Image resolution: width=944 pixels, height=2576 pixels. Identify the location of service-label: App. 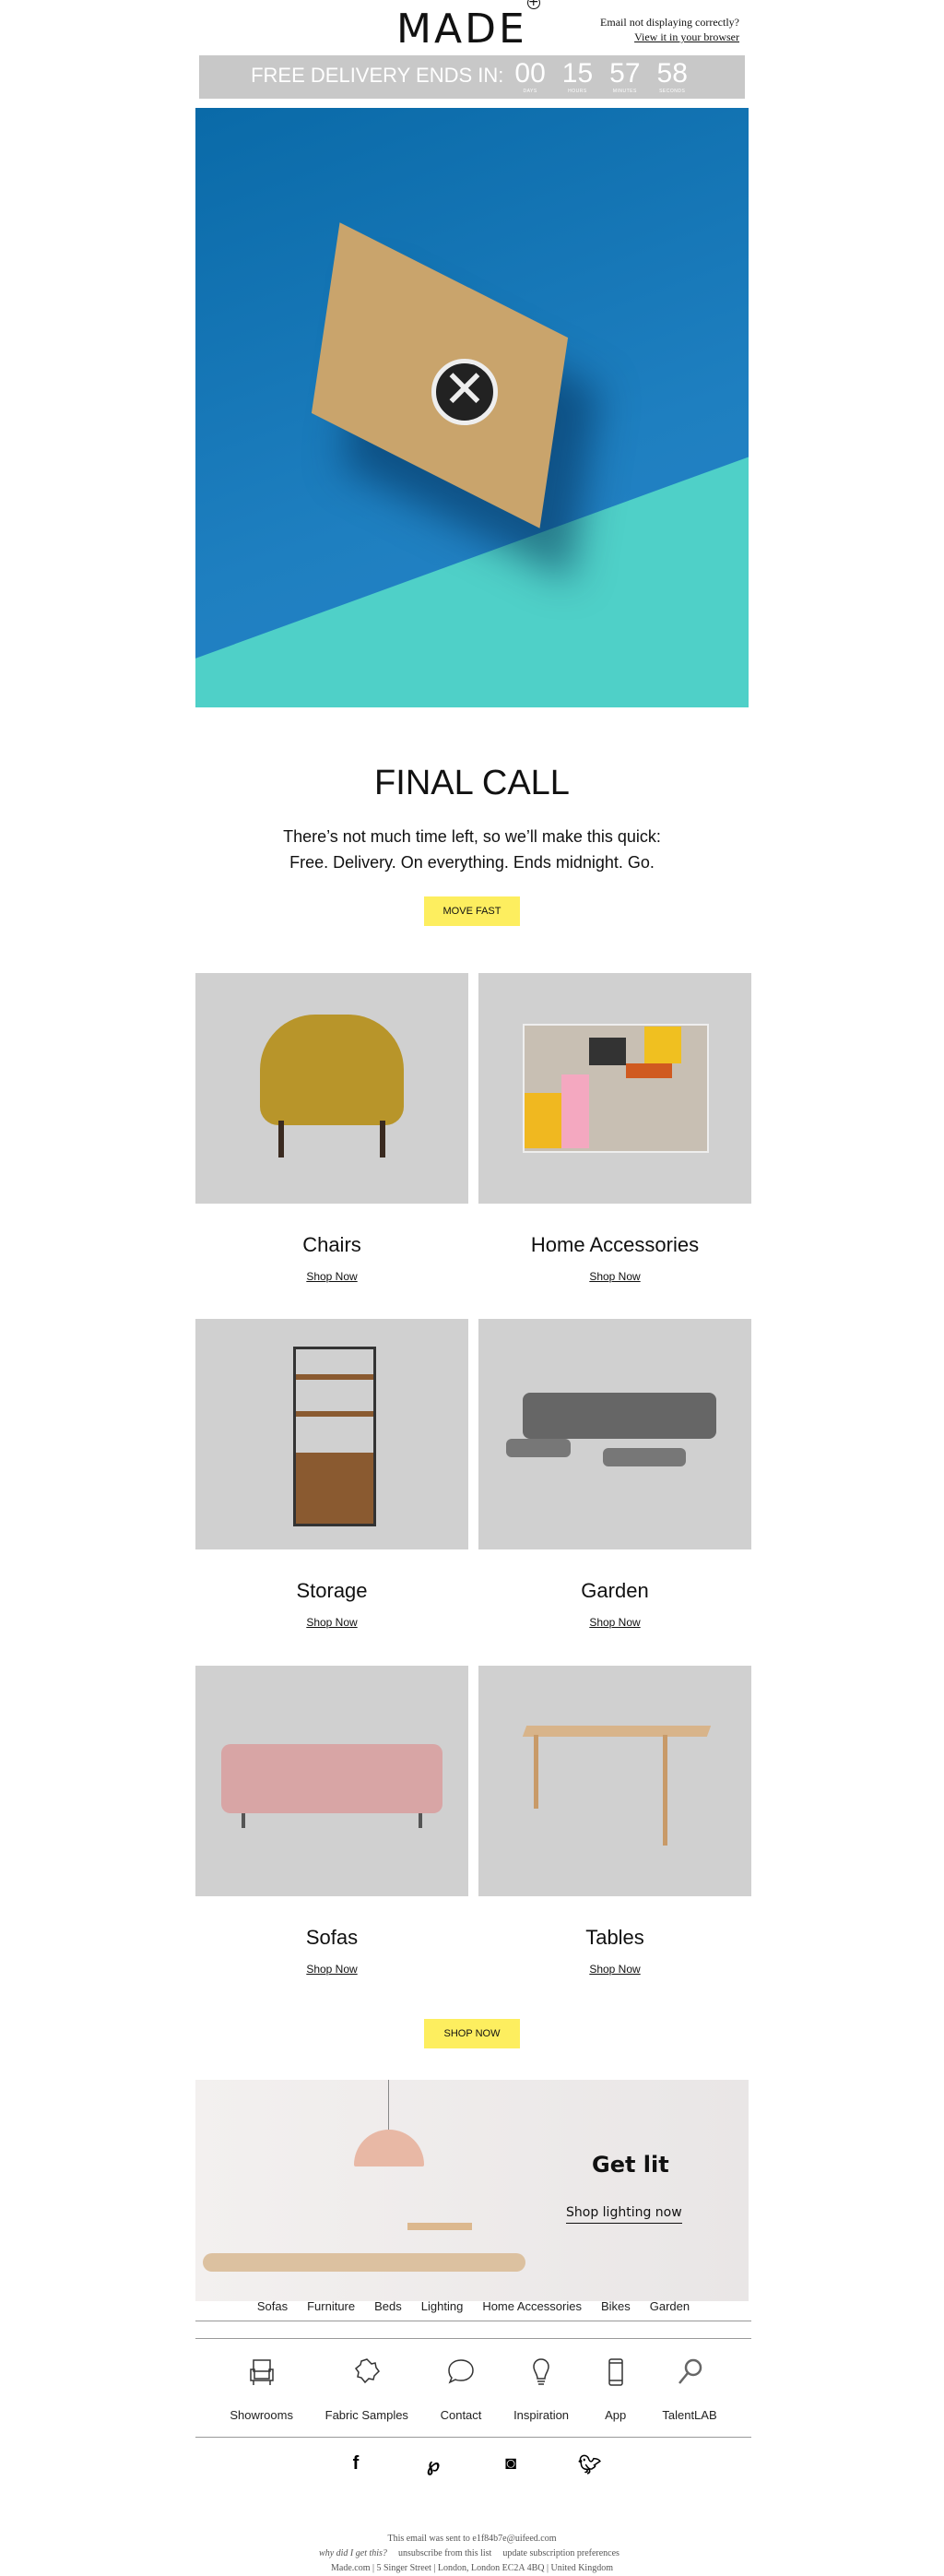
(616, 2415).